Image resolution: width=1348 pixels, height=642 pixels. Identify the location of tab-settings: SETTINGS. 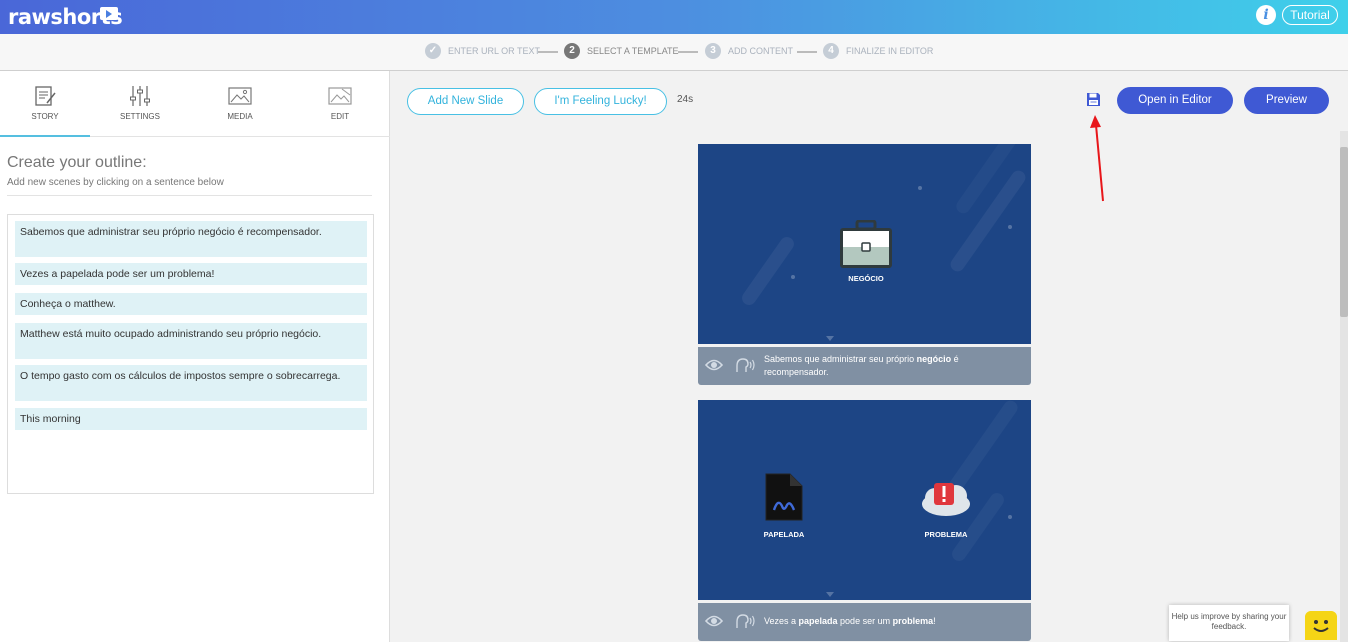
(140, 104).